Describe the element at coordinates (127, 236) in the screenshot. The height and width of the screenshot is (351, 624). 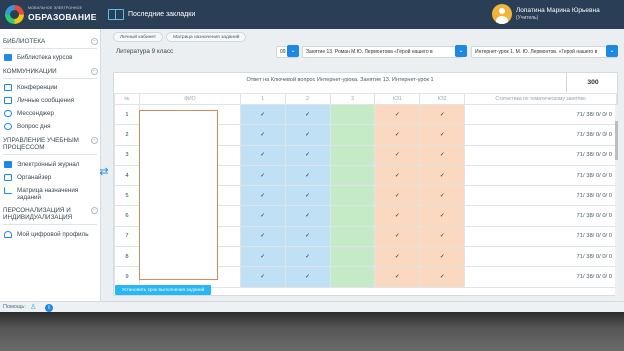
I see `row-number: 7` at that location.